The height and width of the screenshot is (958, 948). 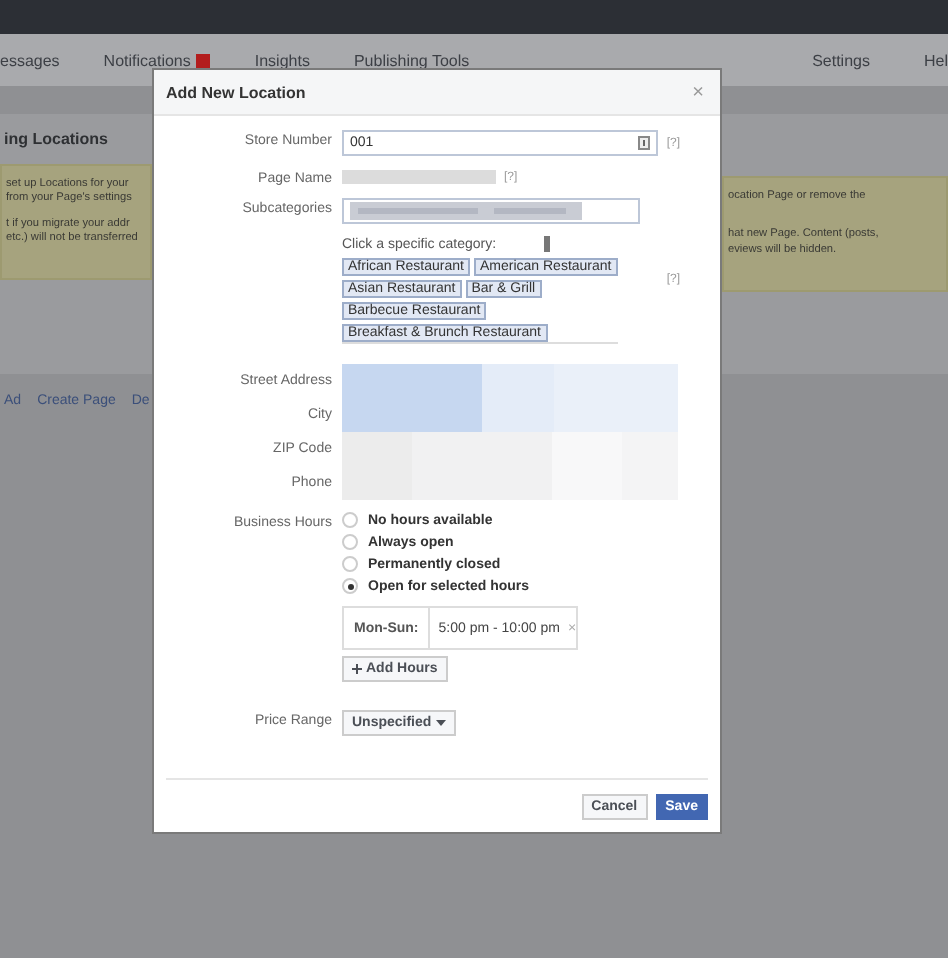 I want to click on caret-icon, so click(x=440, y=723).